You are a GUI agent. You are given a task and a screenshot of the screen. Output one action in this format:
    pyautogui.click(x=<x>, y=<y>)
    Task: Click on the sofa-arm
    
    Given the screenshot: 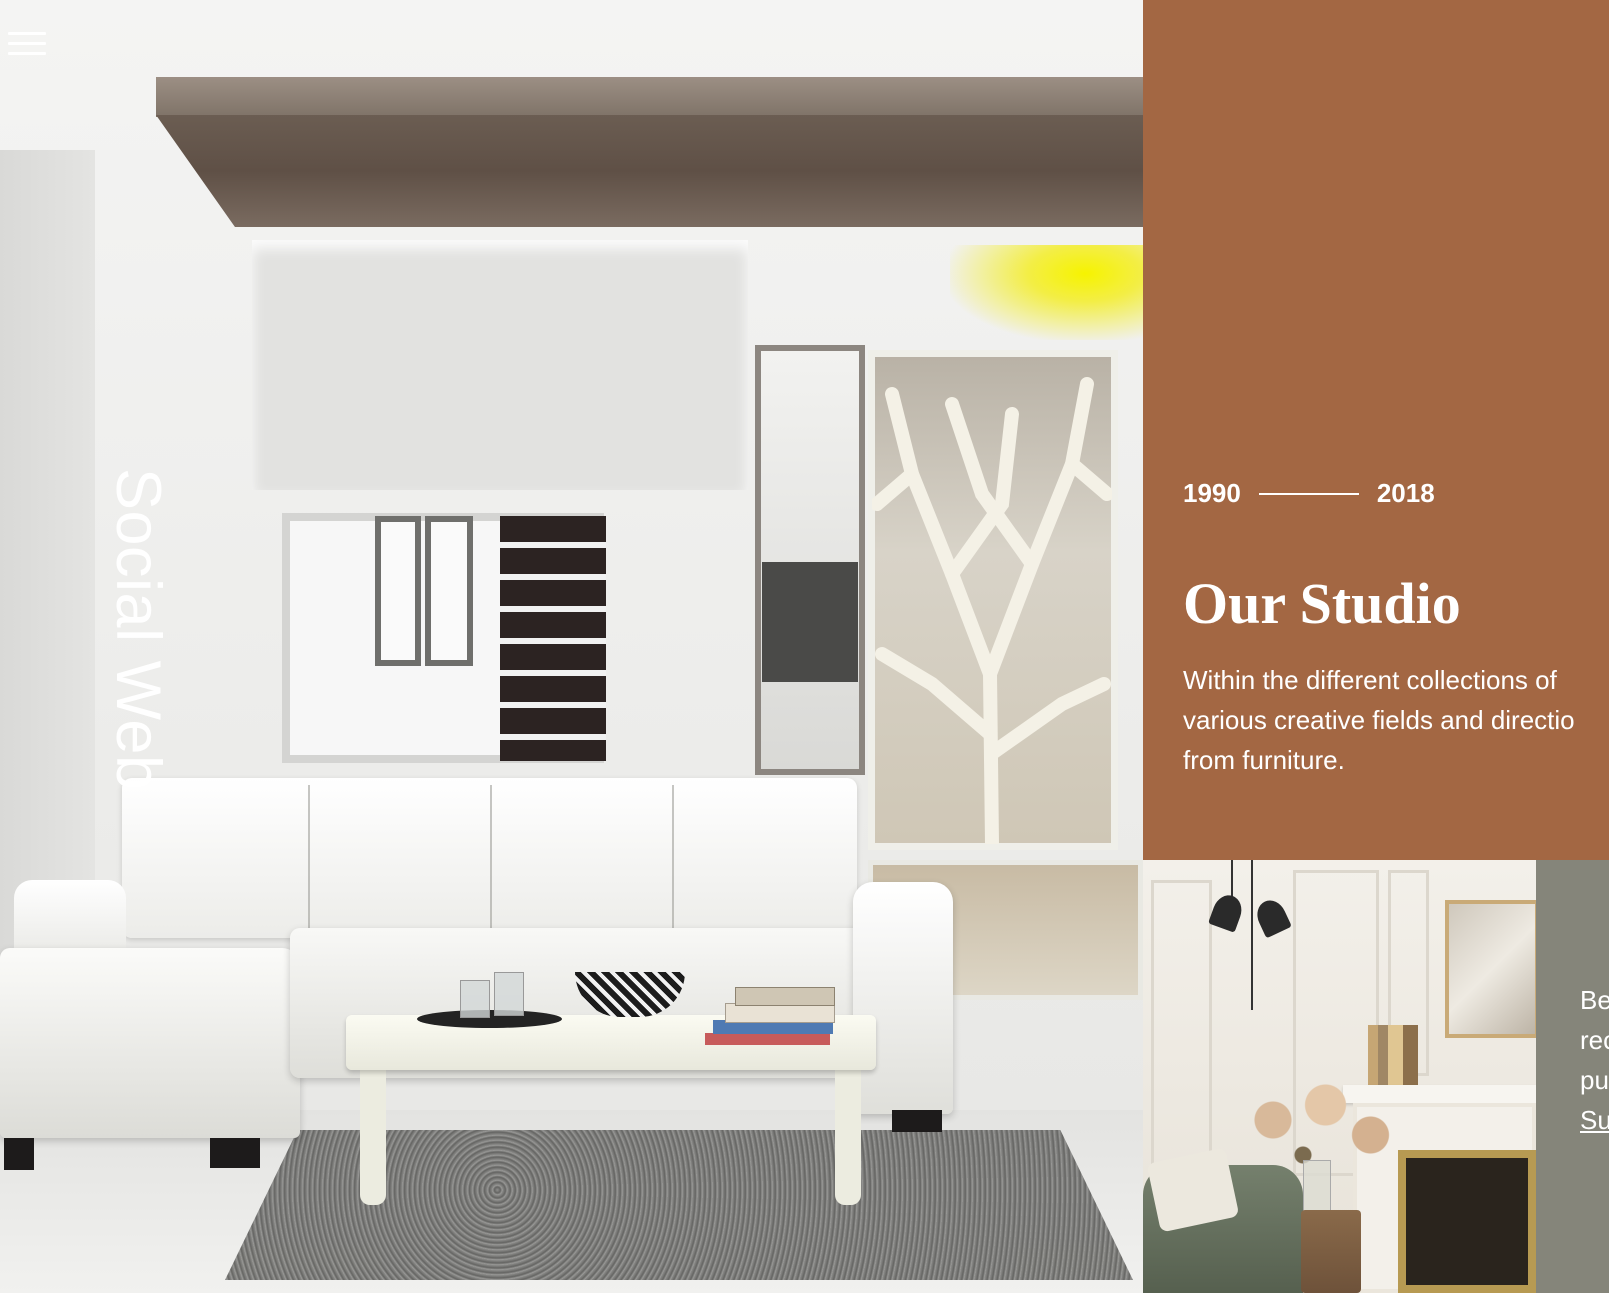 What is the action you would take?
    pyautogui.click(x=903, y=998)
    